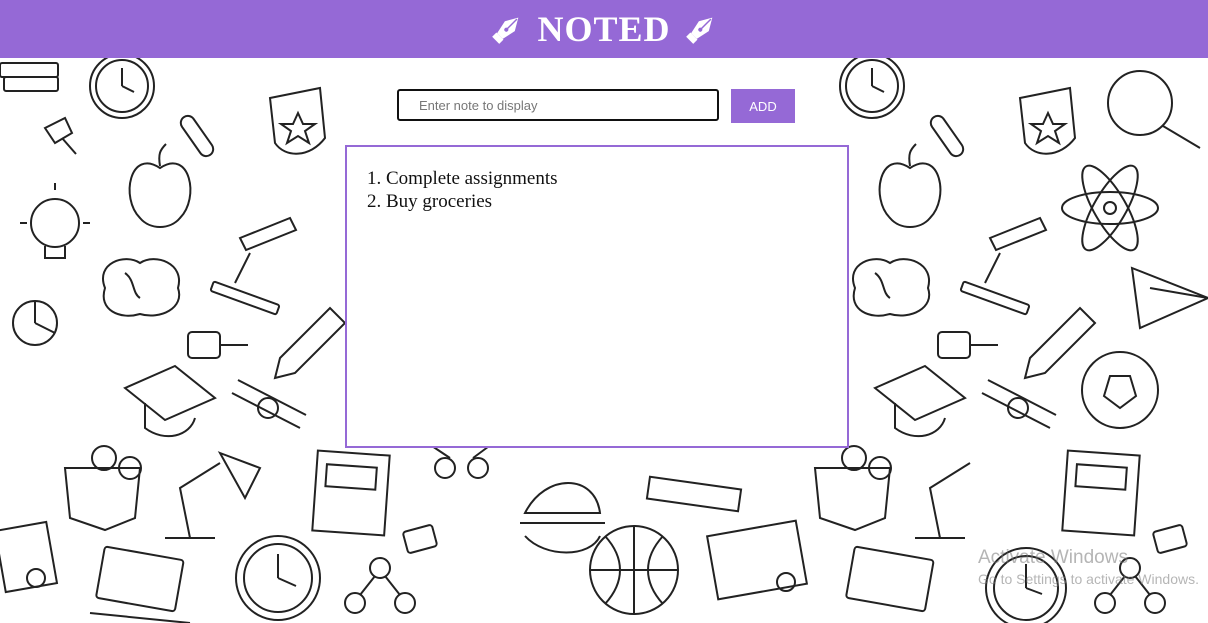  Describe the element at coordinates (1053, 557) in the screenshot. I see `watermark-title: Activate Windows` at that location.